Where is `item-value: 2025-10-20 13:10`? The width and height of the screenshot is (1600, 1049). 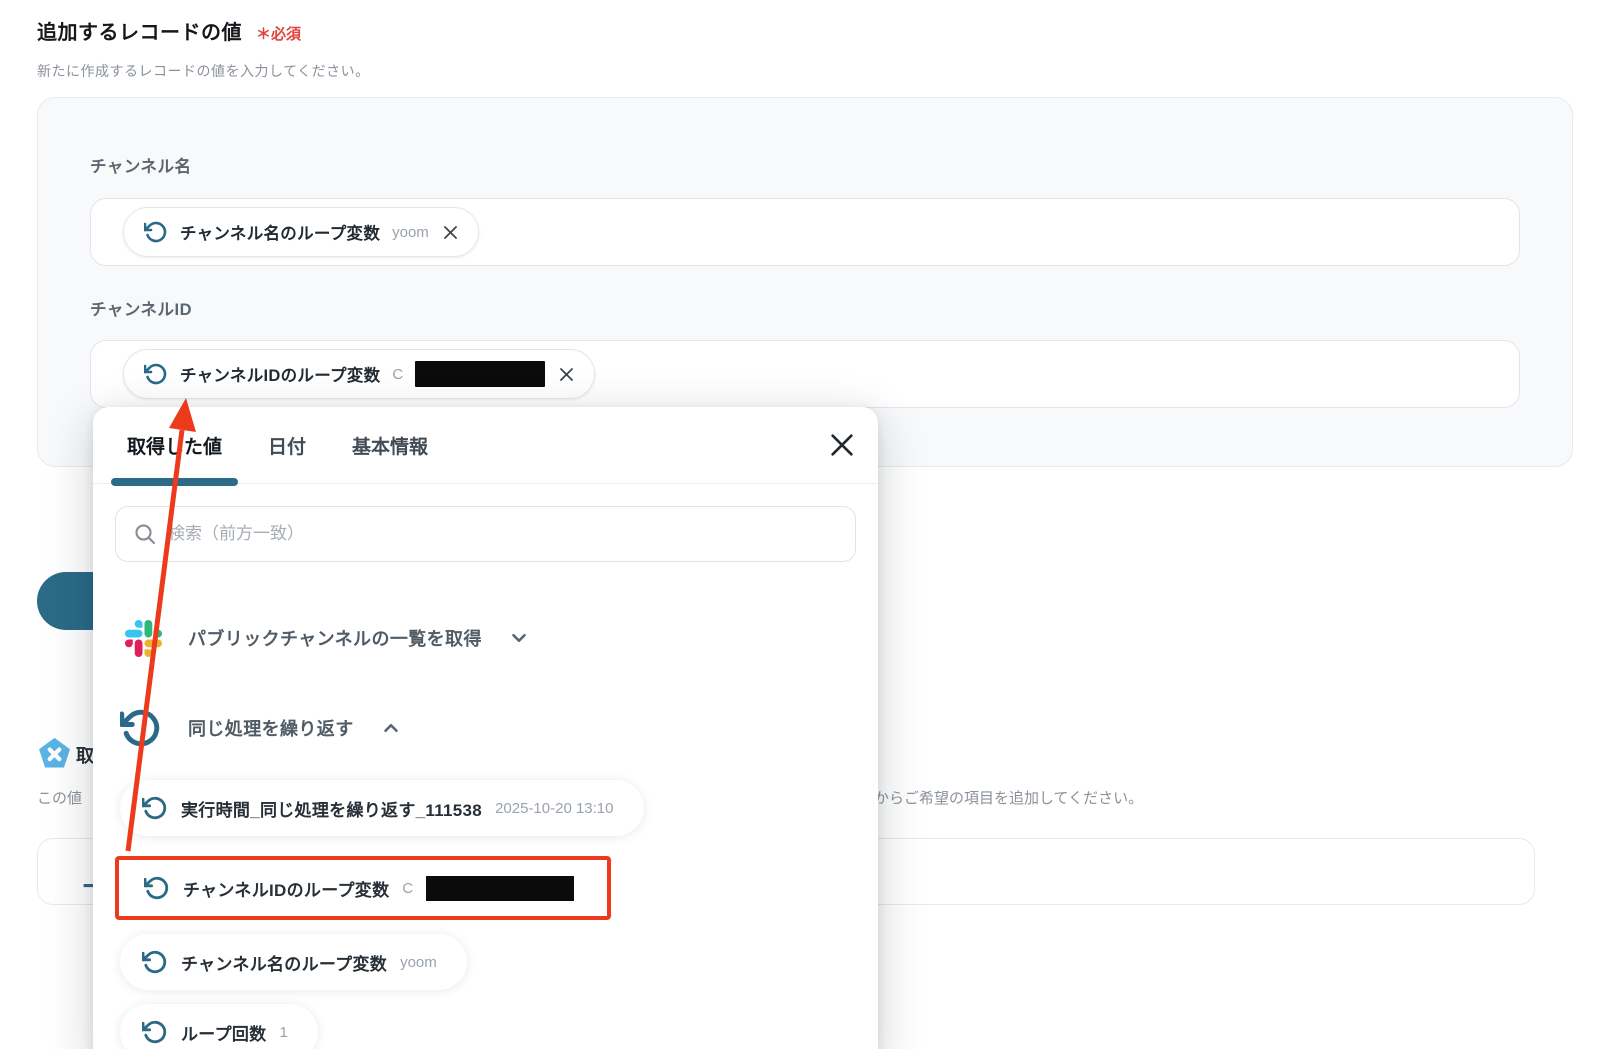 item-value: 2025-10-20 13:10 is located at coordinates (554, 808).